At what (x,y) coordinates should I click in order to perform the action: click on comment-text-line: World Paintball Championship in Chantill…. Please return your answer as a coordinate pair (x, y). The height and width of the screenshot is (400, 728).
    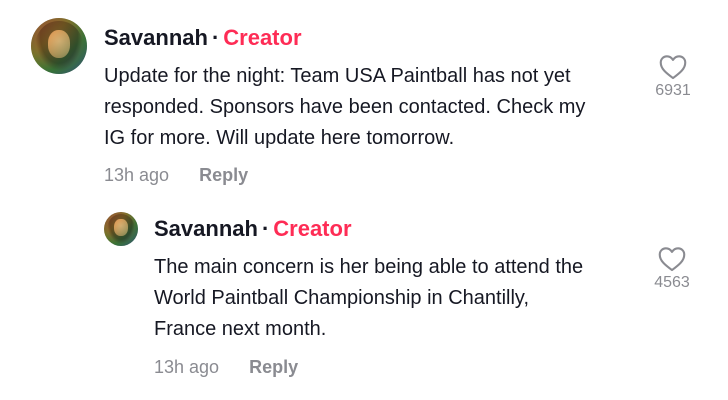
    Looking at the image, I should click on (341, 298).